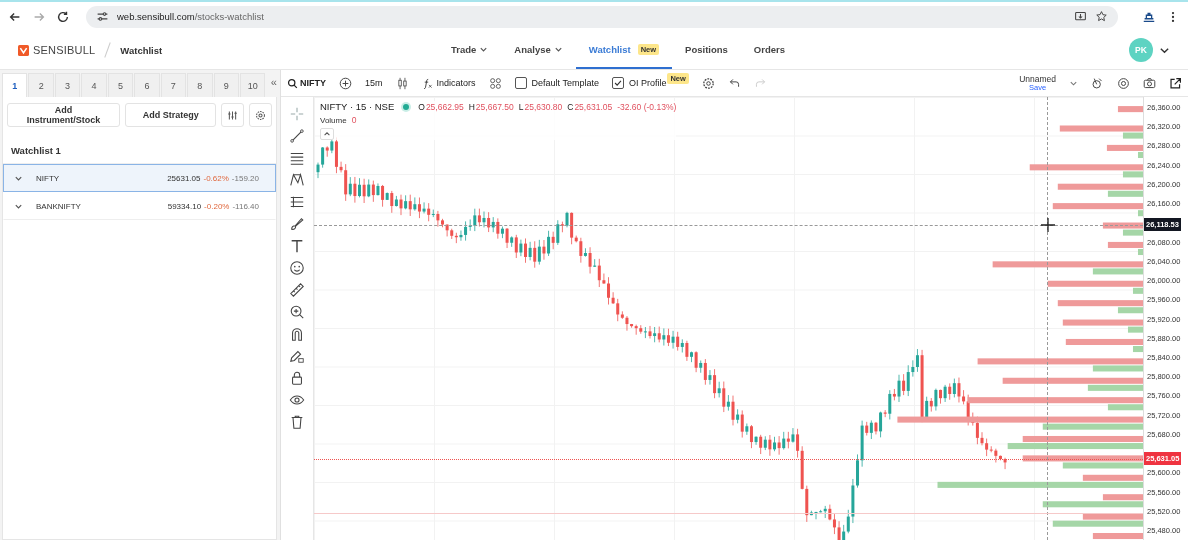 The width and height of the screenshot is (1188, 540). Describe the element at coordinates (297, 312) in the screenshot. I see `zoom-in-icon` at that location.